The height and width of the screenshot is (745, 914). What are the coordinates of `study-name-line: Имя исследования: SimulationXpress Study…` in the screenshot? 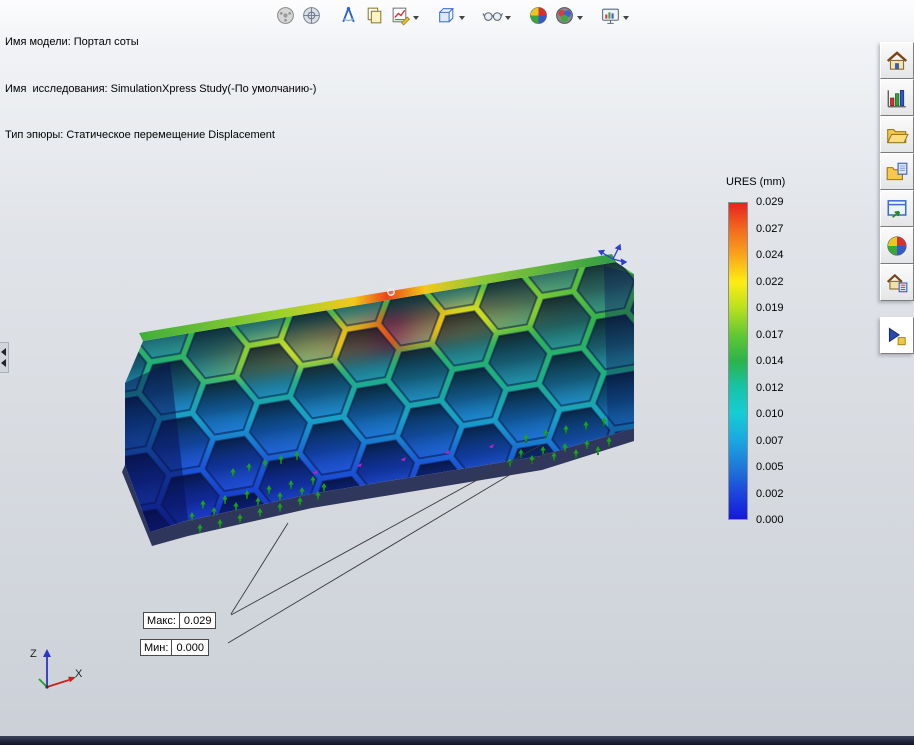 It's located at (161, 88).